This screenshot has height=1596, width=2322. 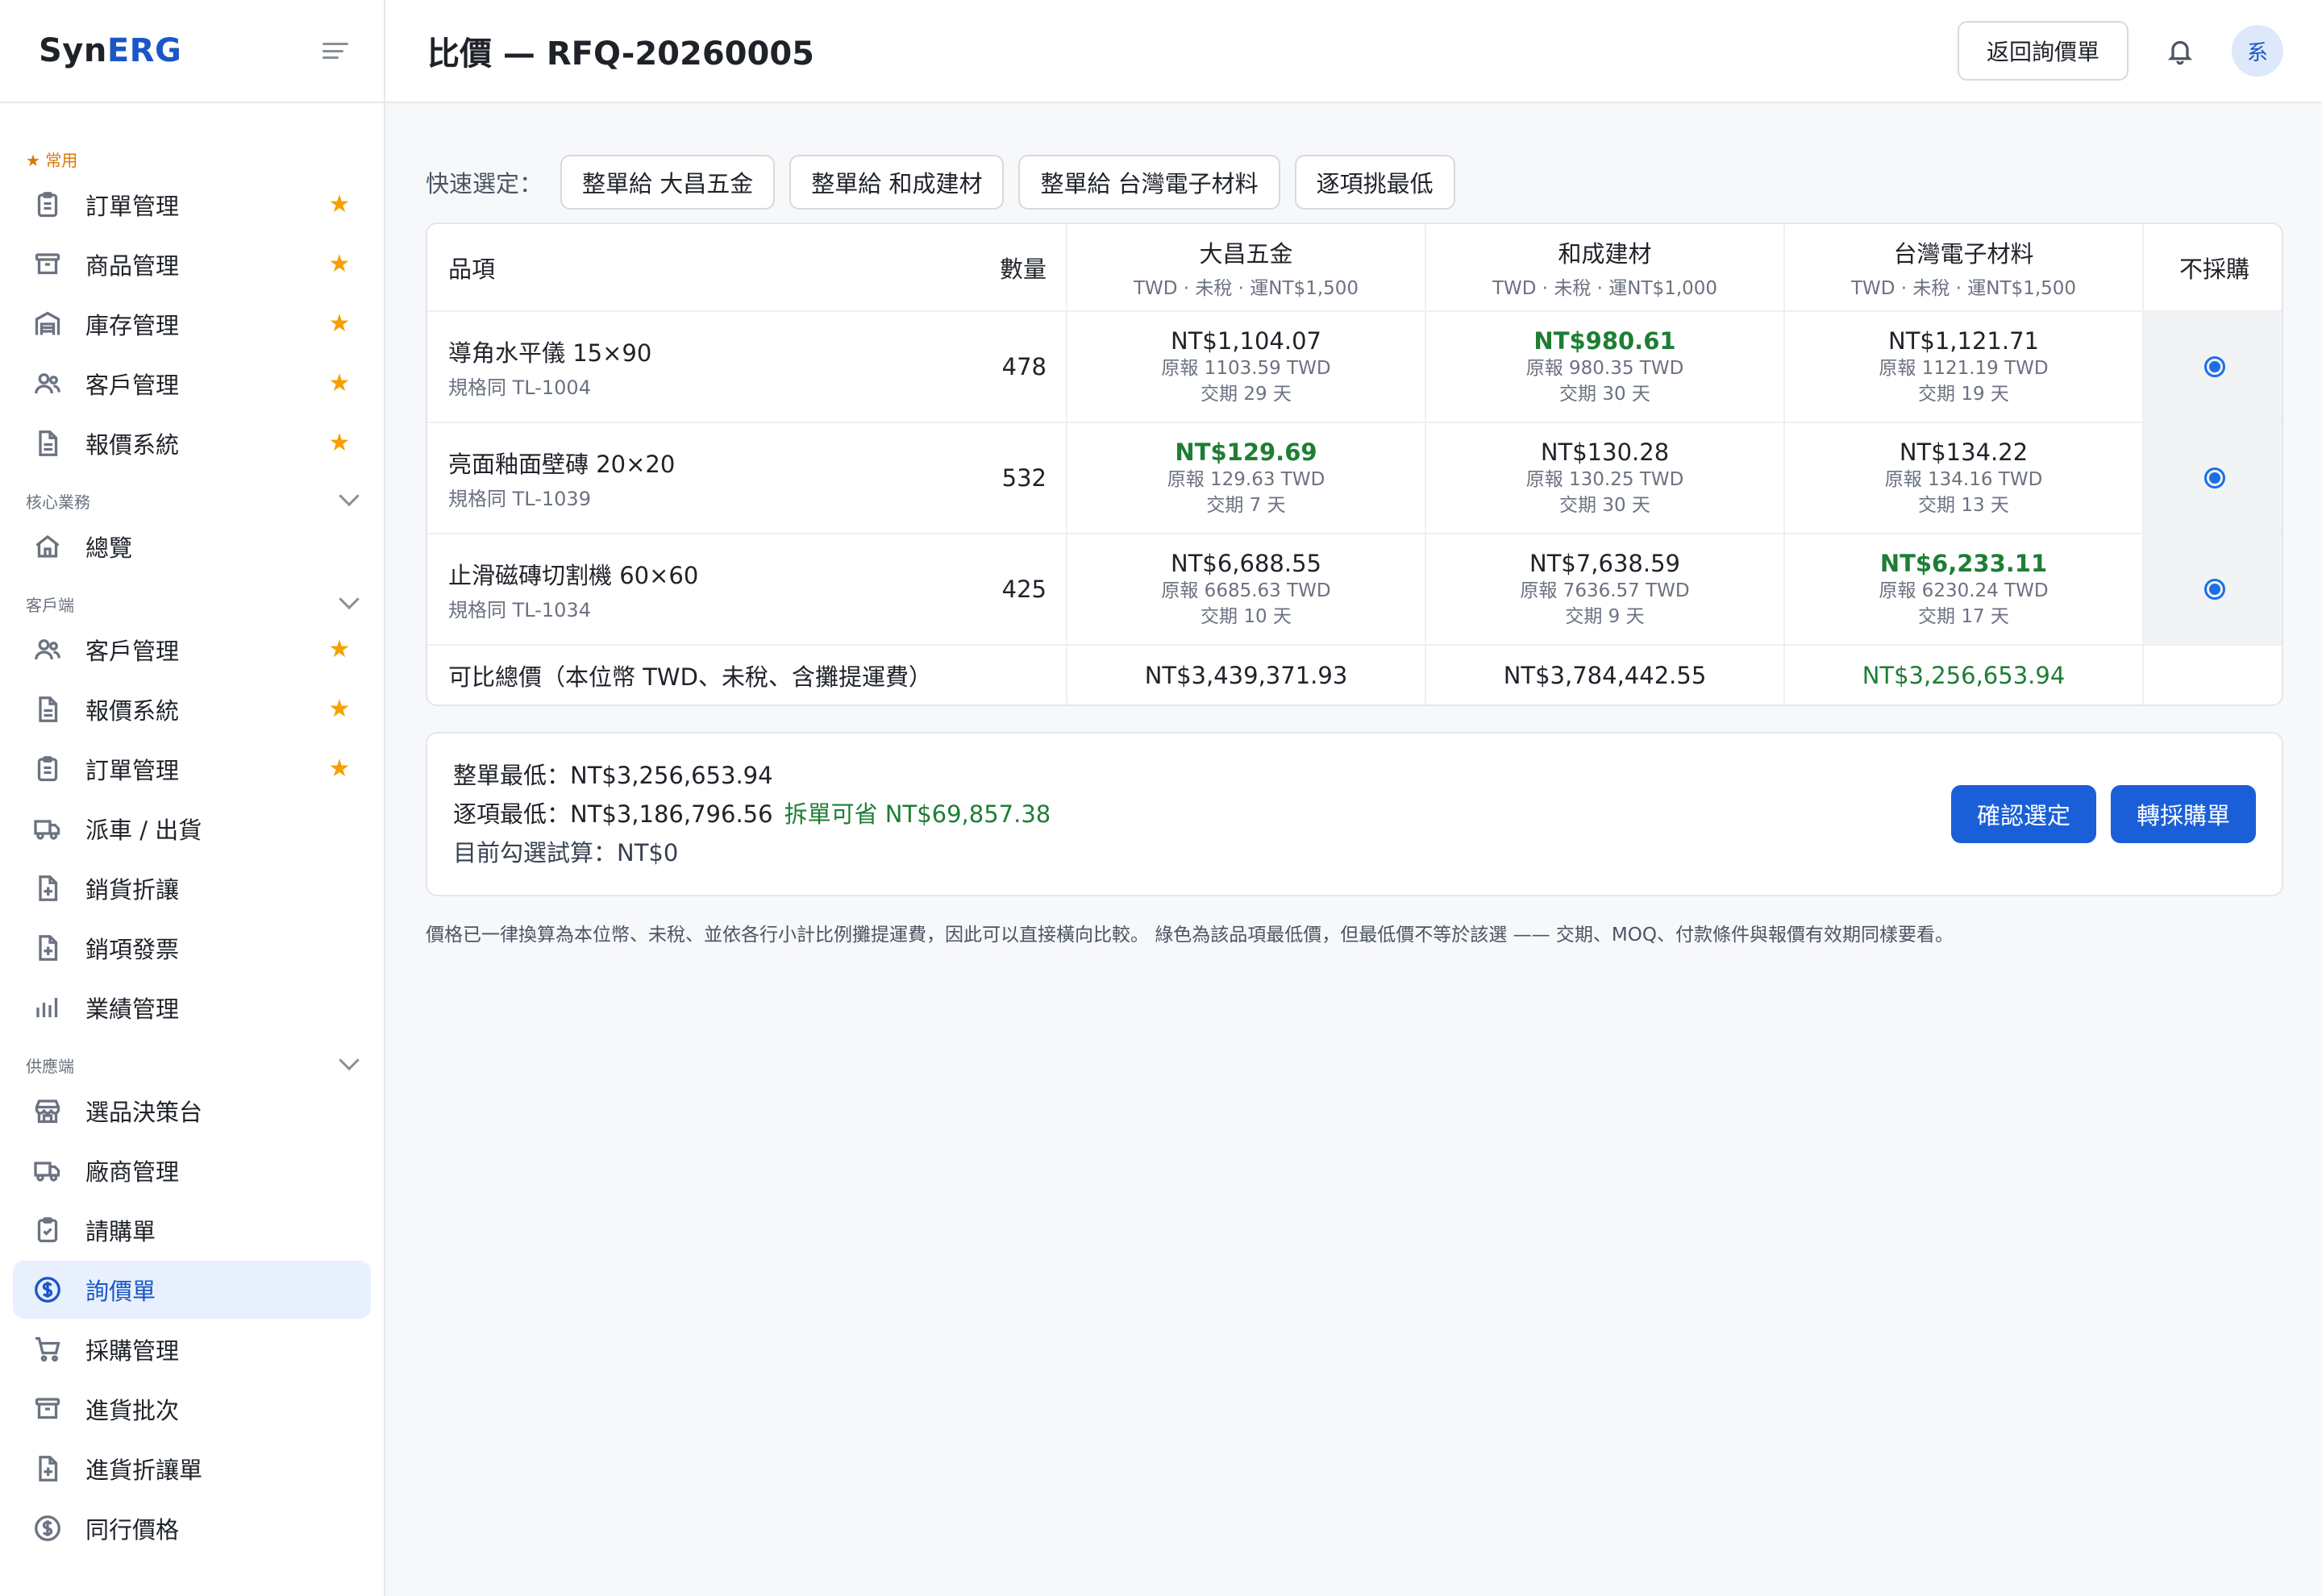 What do you see at coordinates (2023, 814) in the screenshot?
I see `confirm-selection-button: 確認選定` at bounding box center [2023, 814].